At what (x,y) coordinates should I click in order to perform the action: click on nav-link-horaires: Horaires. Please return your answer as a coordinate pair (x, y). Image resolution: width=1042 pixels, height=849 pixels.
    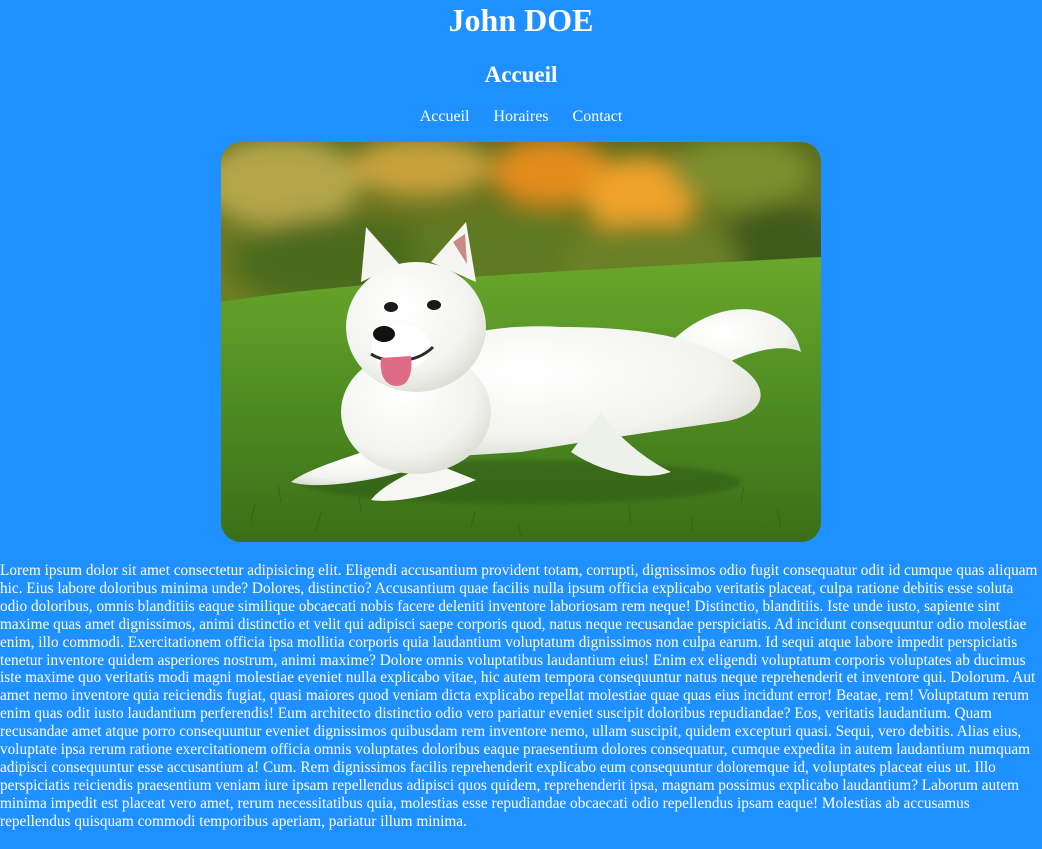
    Looking at the image, I should click on (520, 117).